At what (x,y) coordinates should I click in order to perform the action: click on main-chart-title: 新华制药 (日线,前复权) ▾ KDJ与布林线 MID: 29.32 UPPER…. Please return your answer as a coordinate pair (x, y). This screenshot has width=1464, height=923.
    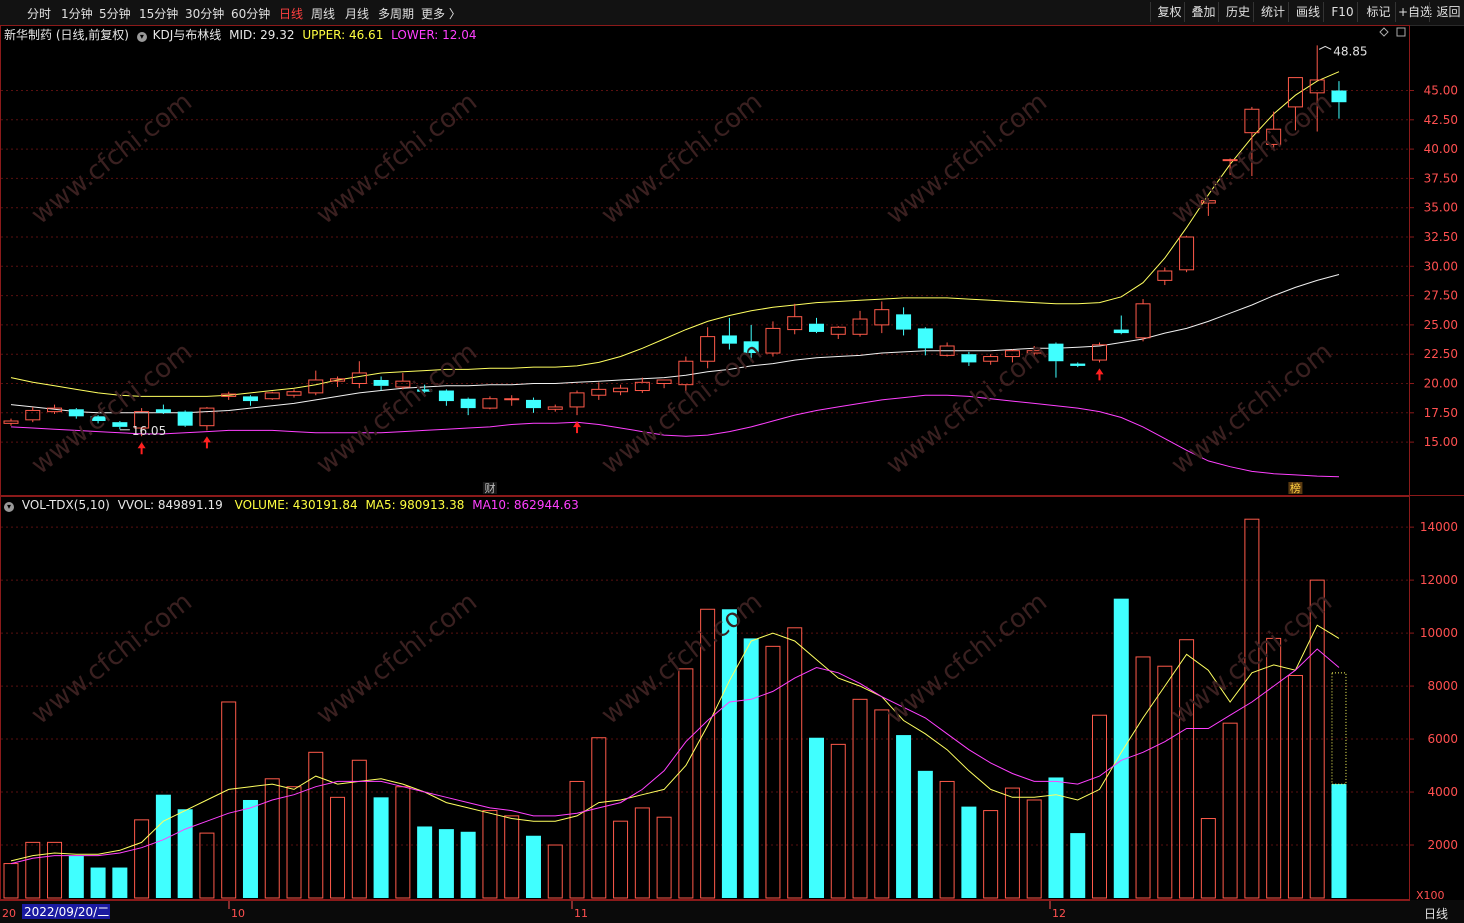
    Looking at the image, I should click on (240, 34).